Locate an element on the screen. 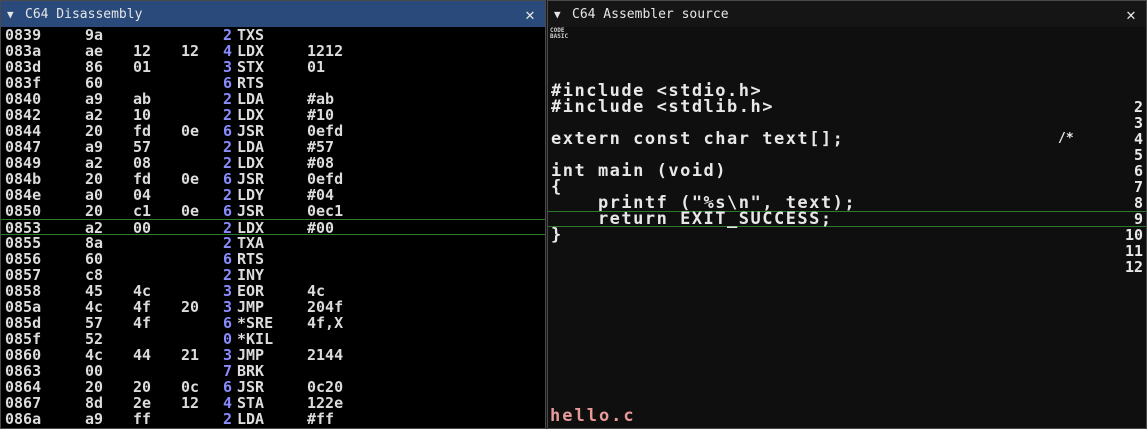  disassembly-row: 0867 8d 2e 12 4 STA 122e is located at coordinates (273, 403).